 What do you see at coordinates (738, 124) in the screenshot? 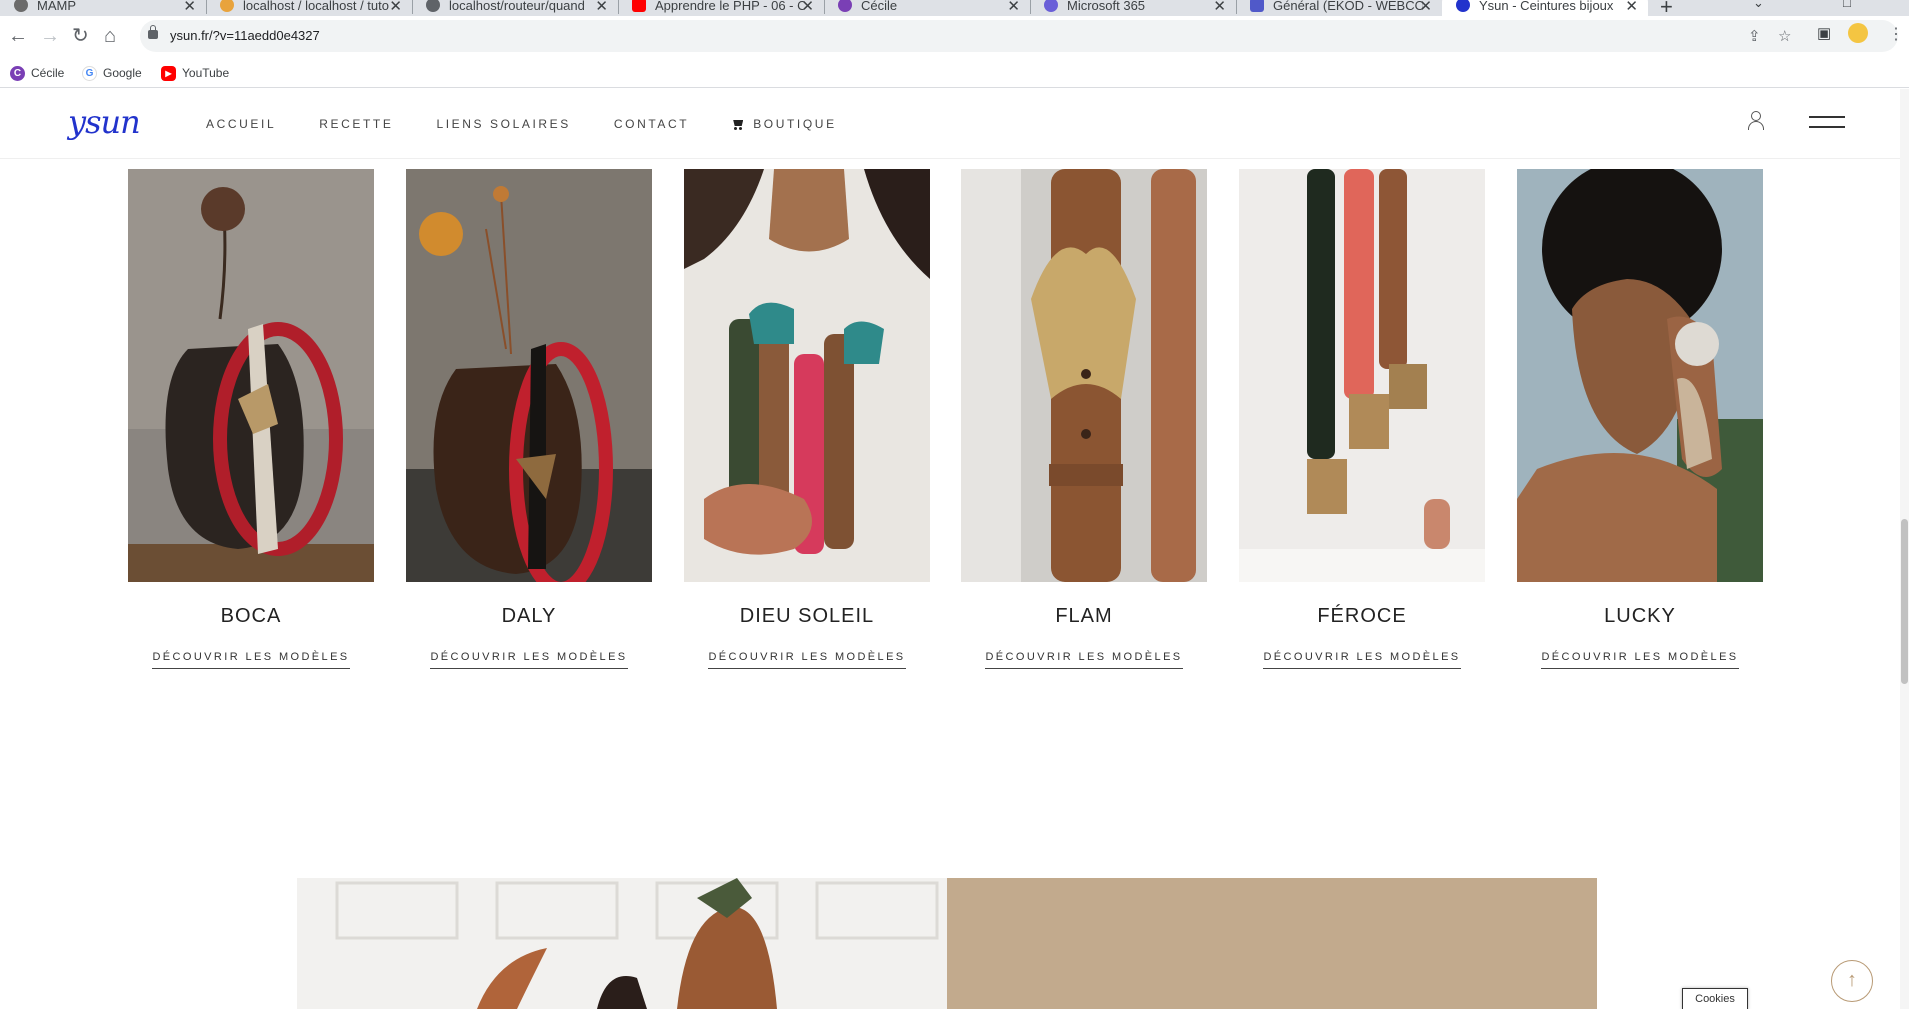
I see `cart-icon` at bounding box center [738, 124].